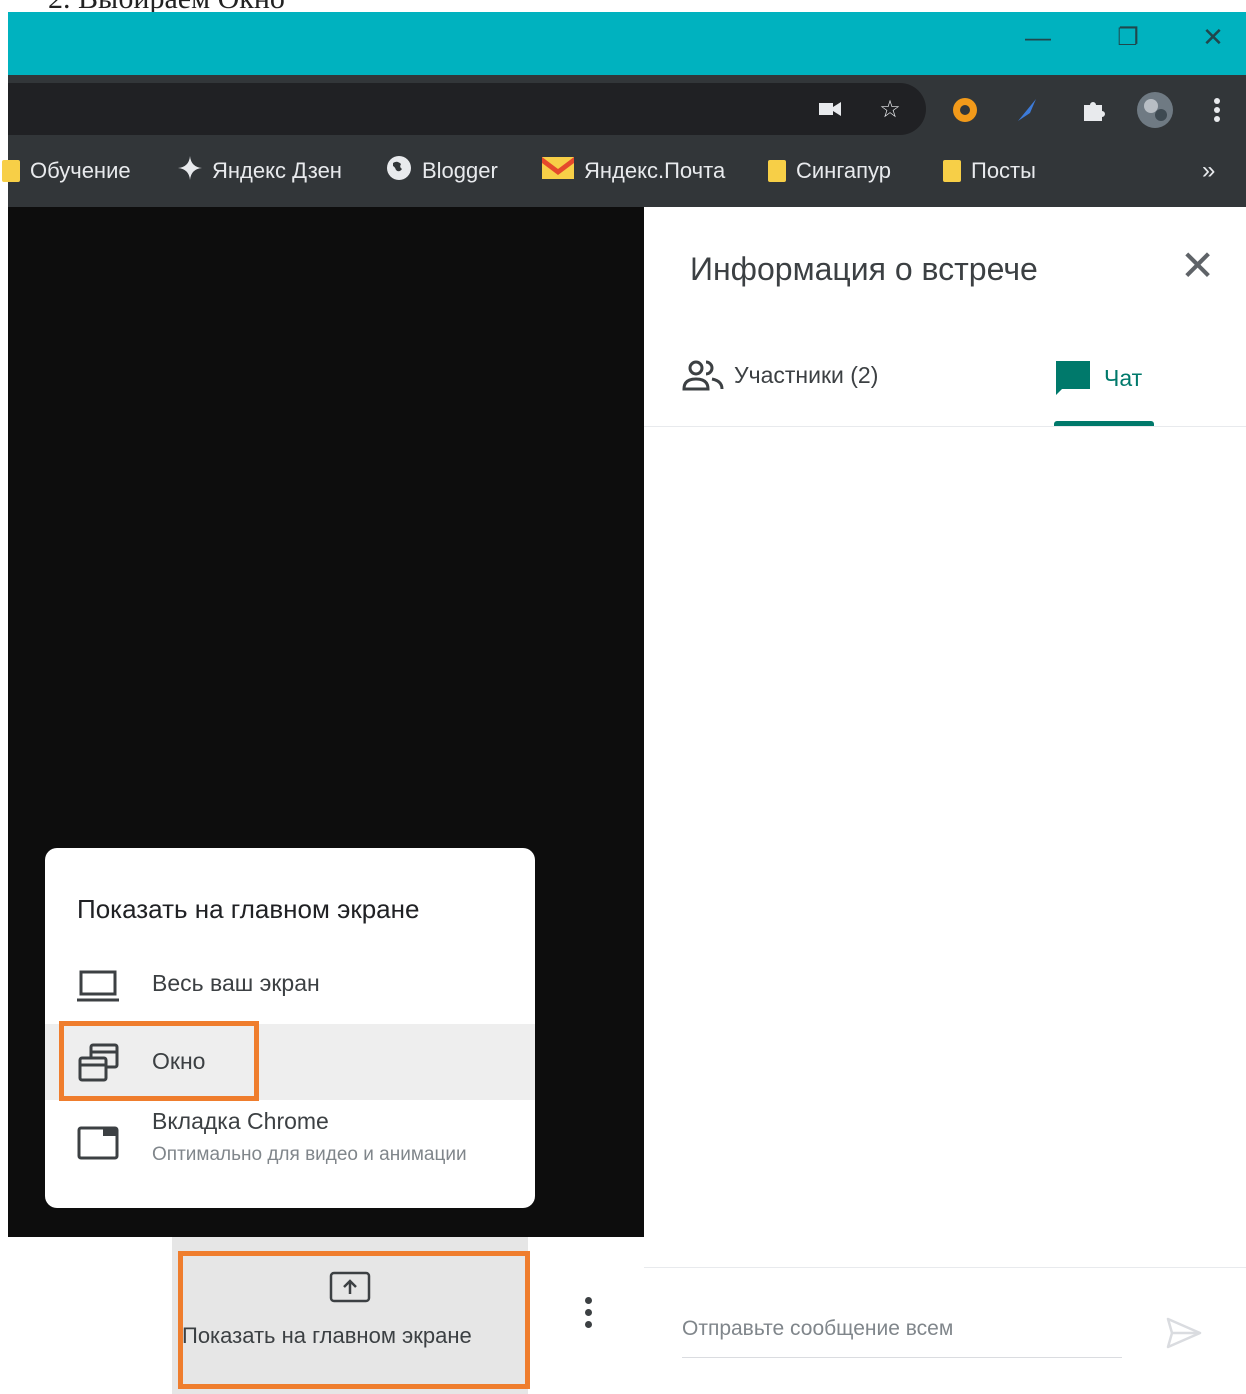 Image resolution: width=1246 pixels, height=1394 pixels. I want to click on bookmark-item: Blogger, so click(442, 171).